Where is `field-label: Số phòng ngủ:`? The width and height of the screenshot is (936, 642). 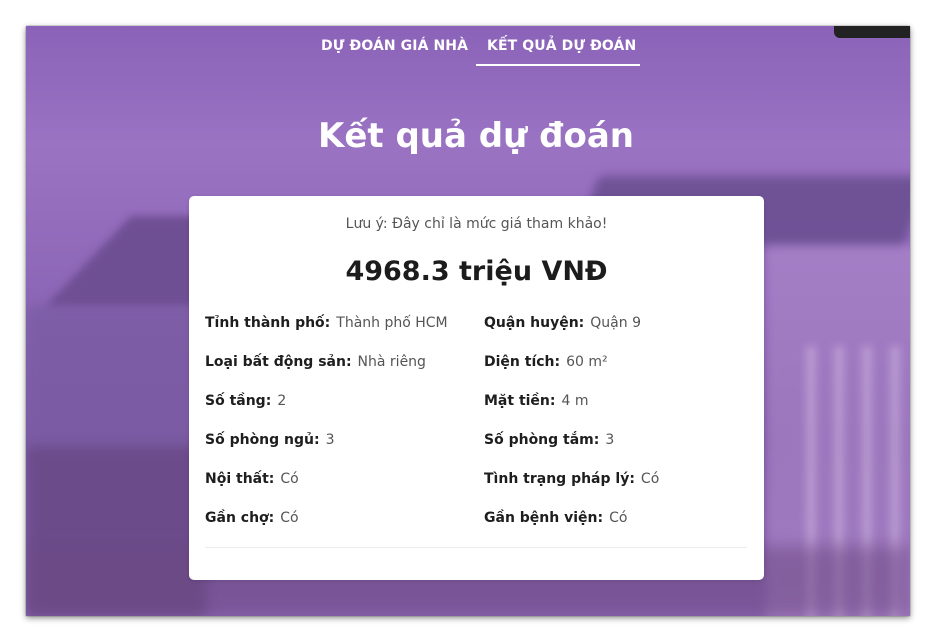
field-label: Số phòng ngủ: is located at coordinates (262, 440).